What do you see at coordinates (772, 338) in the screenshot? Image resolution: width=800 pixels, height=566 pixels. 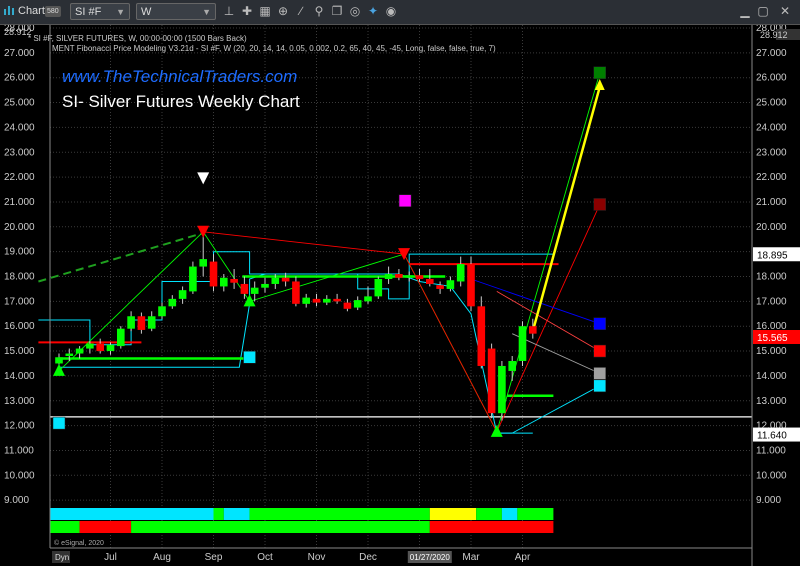 I see `price-label: 15.565` at bounding box center [772, 338].